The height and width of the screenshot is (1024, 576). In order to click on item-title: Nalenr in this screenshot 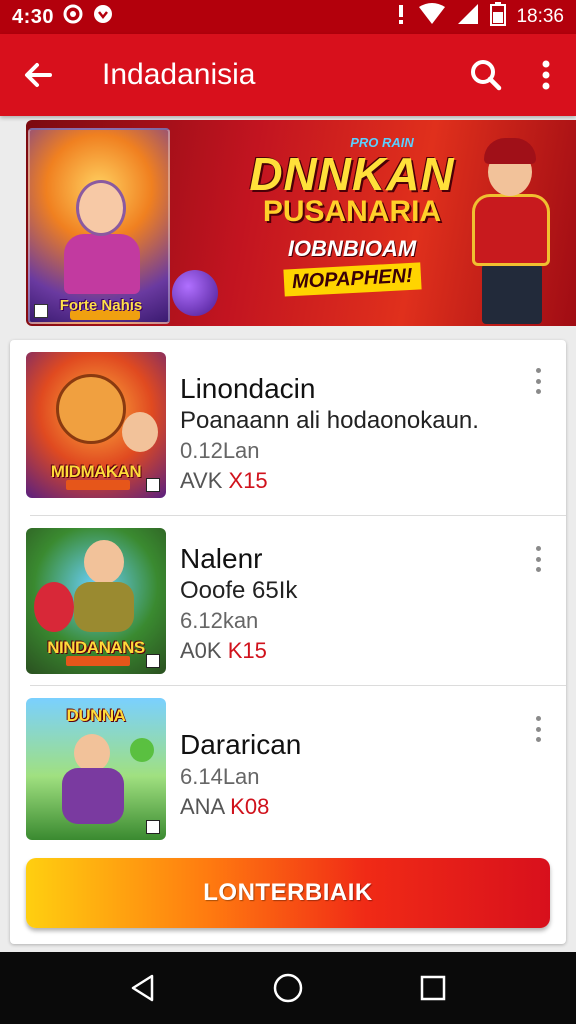, I will do `click(221, 558)`.